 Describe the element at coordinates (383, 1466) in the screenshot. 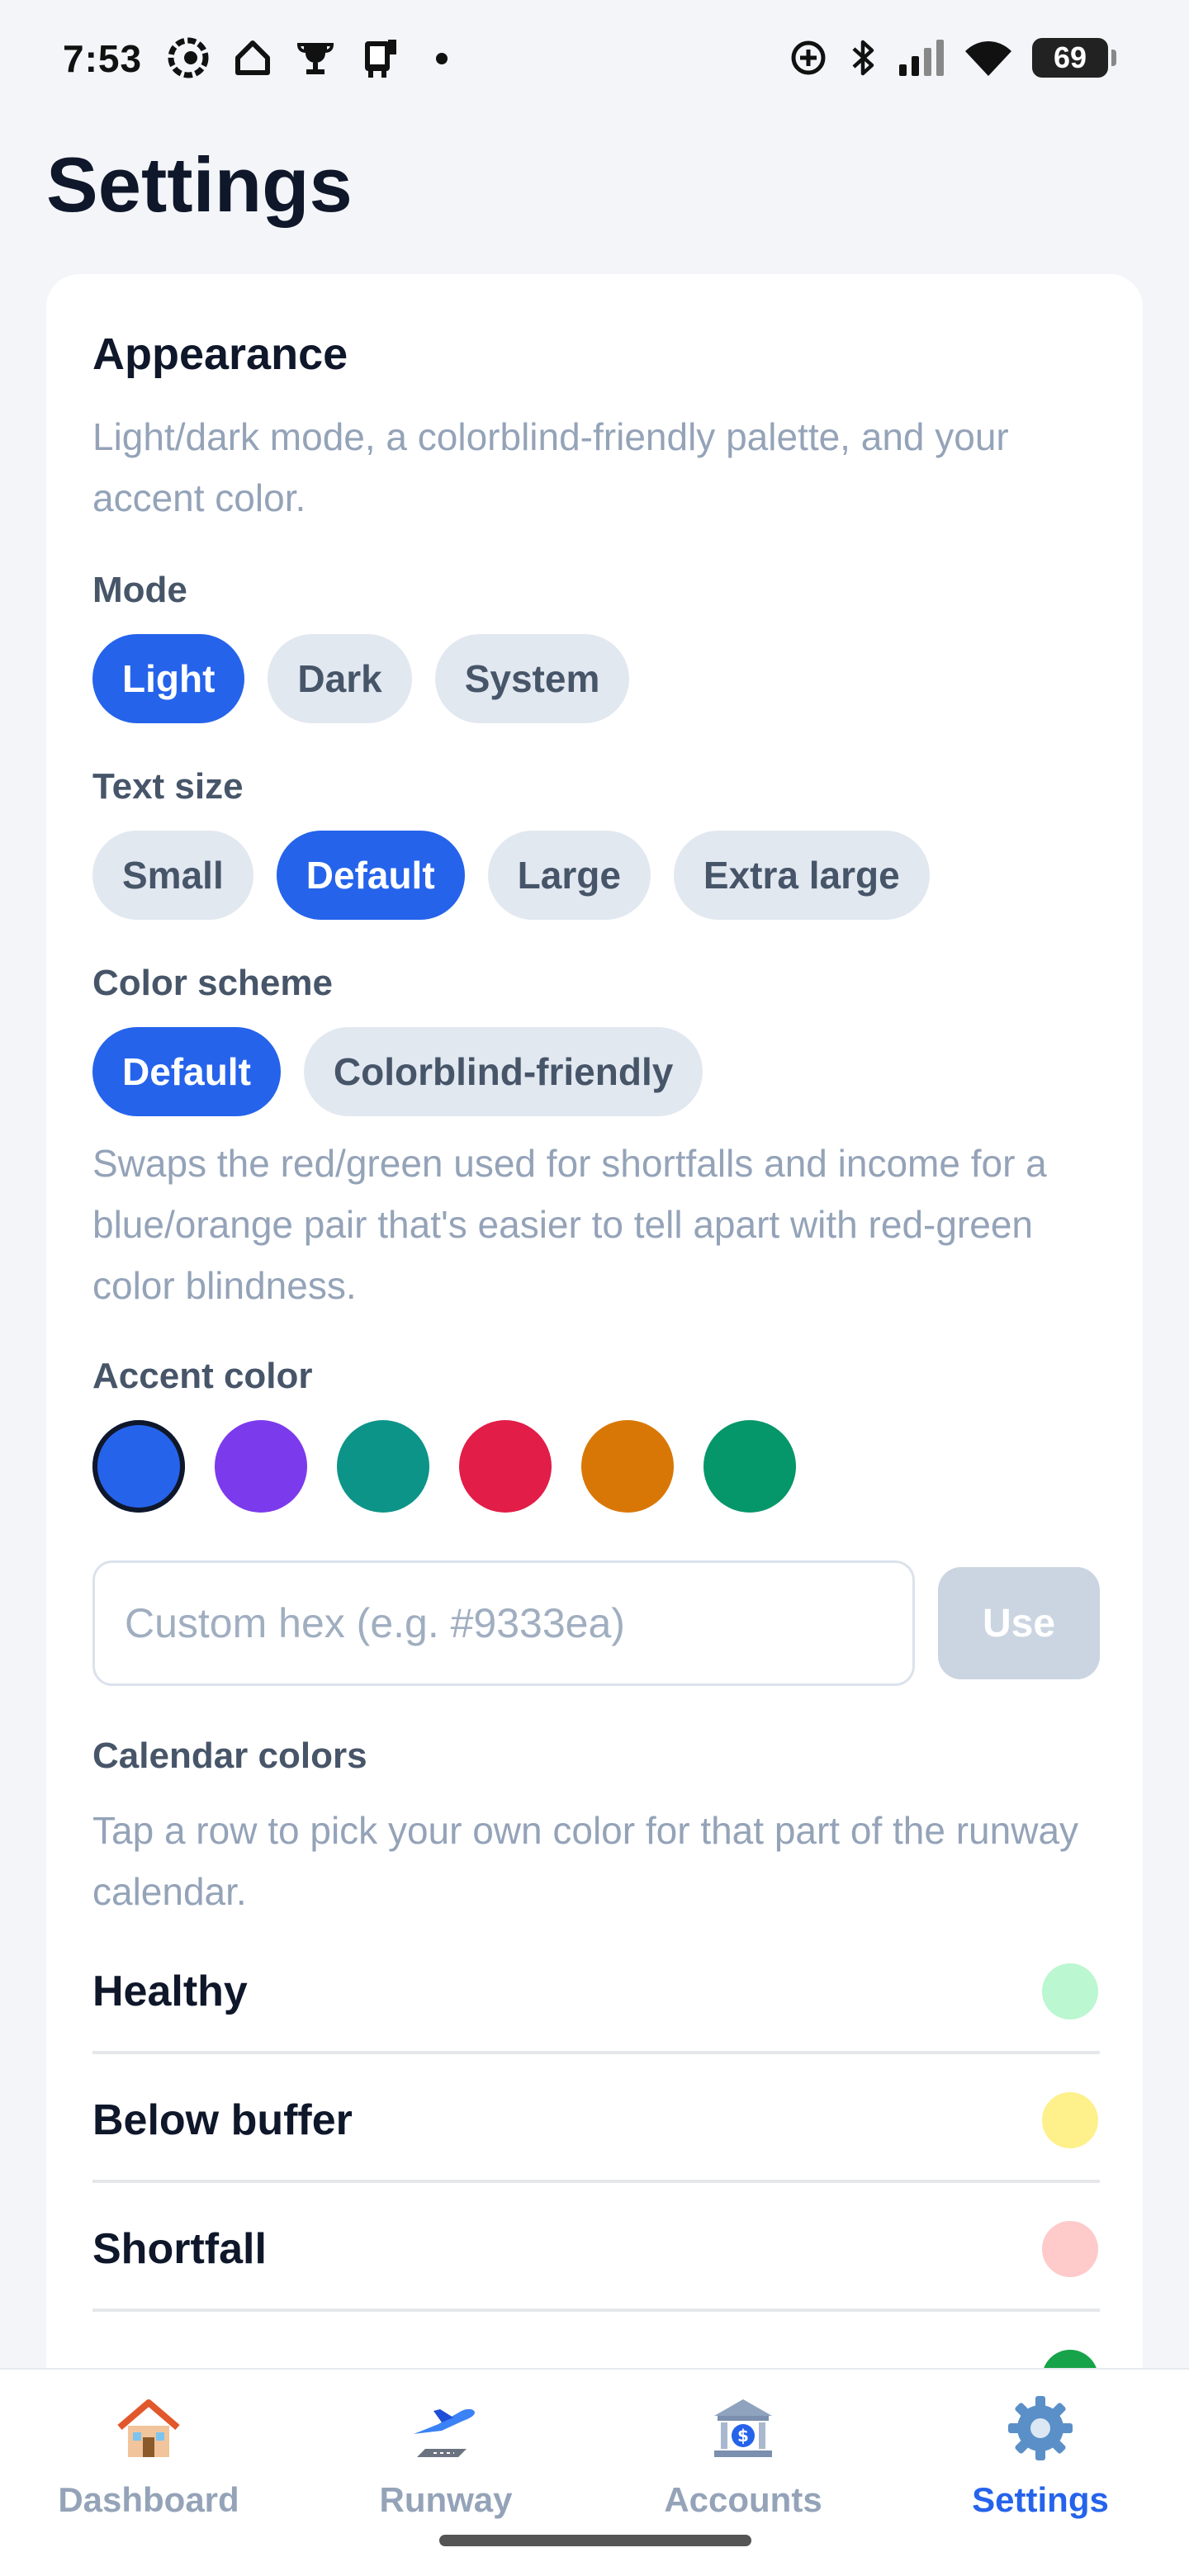

I see `accent-swatch-teal` at that location.